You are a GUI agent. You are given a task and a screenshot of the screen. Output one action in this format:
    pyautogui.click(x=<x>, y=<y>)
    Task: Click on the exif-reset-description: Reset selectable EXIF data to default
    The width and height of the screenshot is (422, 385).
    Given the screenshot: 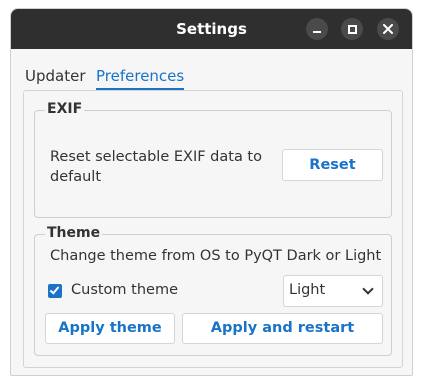 What is the action you would take?
    pyautogui.click(x=156, y=167)
    